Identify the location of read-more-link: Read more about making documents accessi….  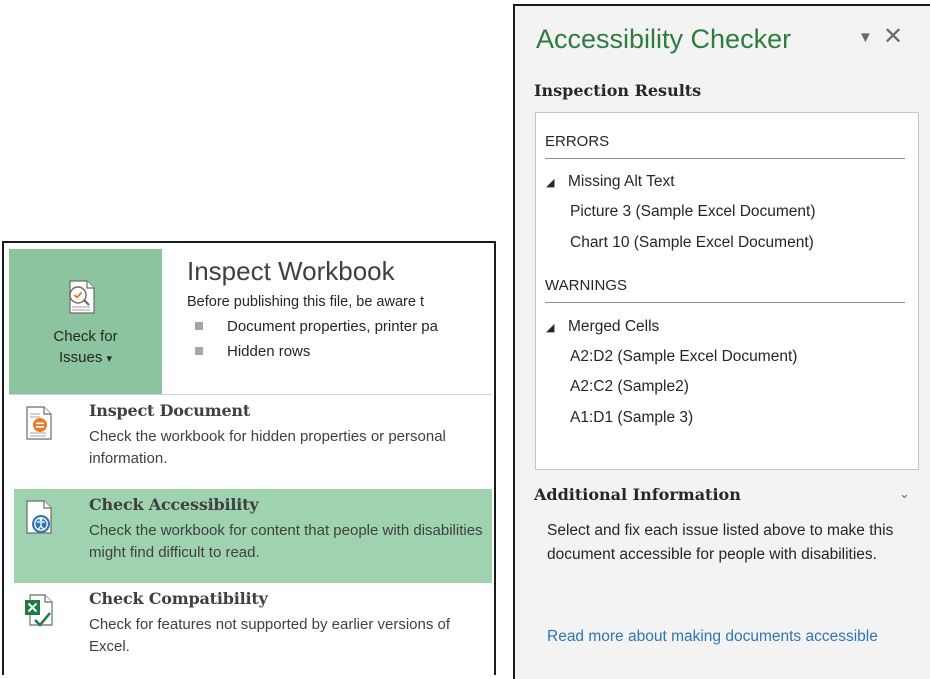
(727, 637).